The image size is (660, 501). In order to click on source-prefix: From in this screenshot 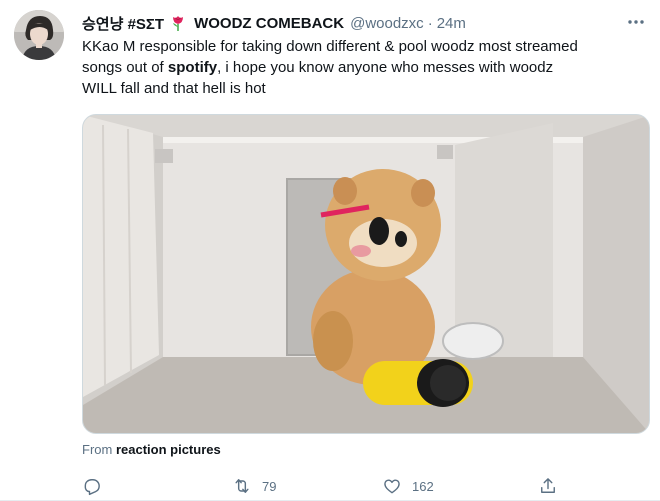, I will do `click(99, 449)`.